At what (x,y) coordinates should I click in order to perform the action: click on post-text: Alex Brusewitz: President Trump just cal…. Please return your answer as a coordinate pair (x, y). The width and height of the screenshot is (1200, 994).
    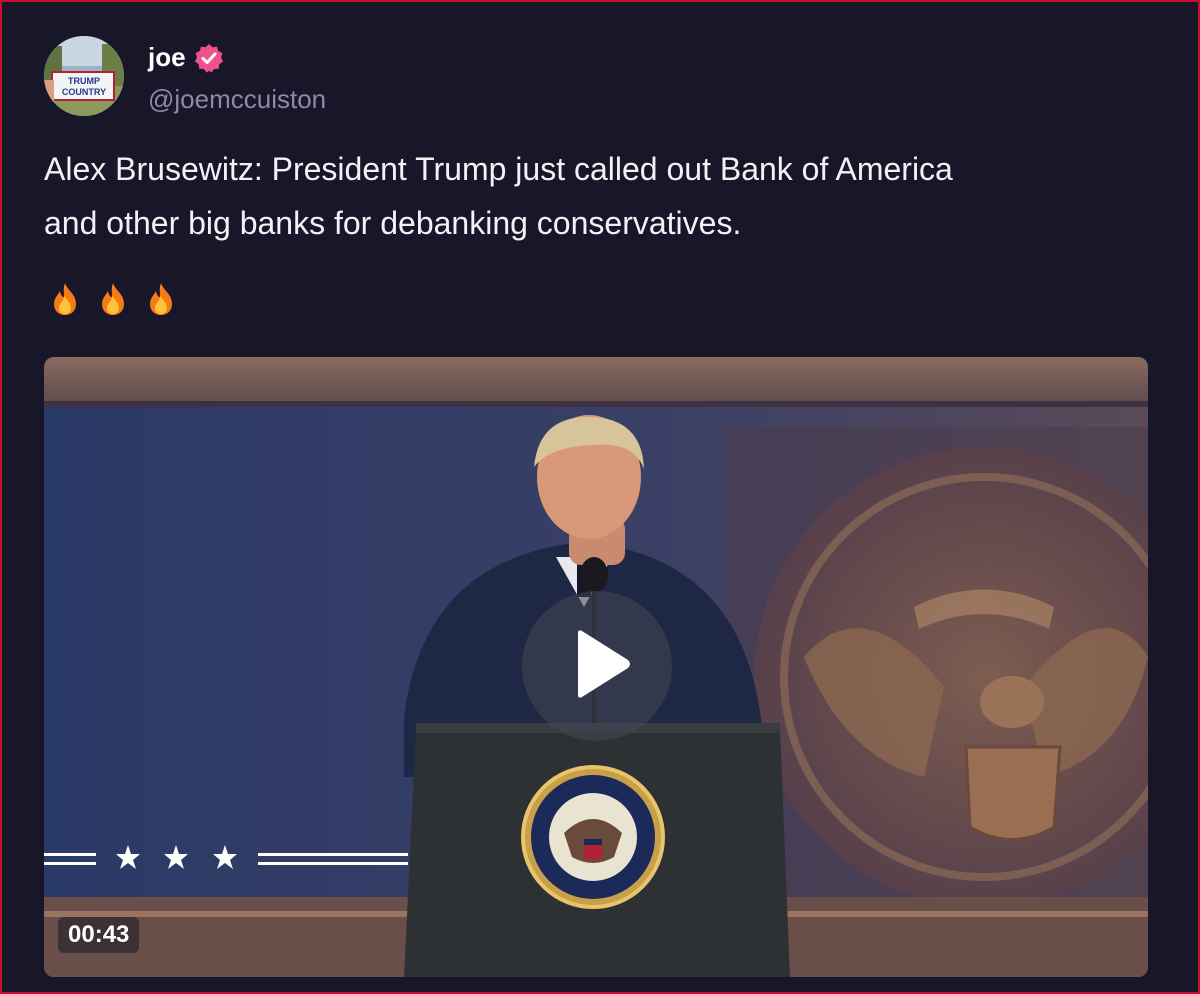
    Looking at the image, I should click on (599, 196).